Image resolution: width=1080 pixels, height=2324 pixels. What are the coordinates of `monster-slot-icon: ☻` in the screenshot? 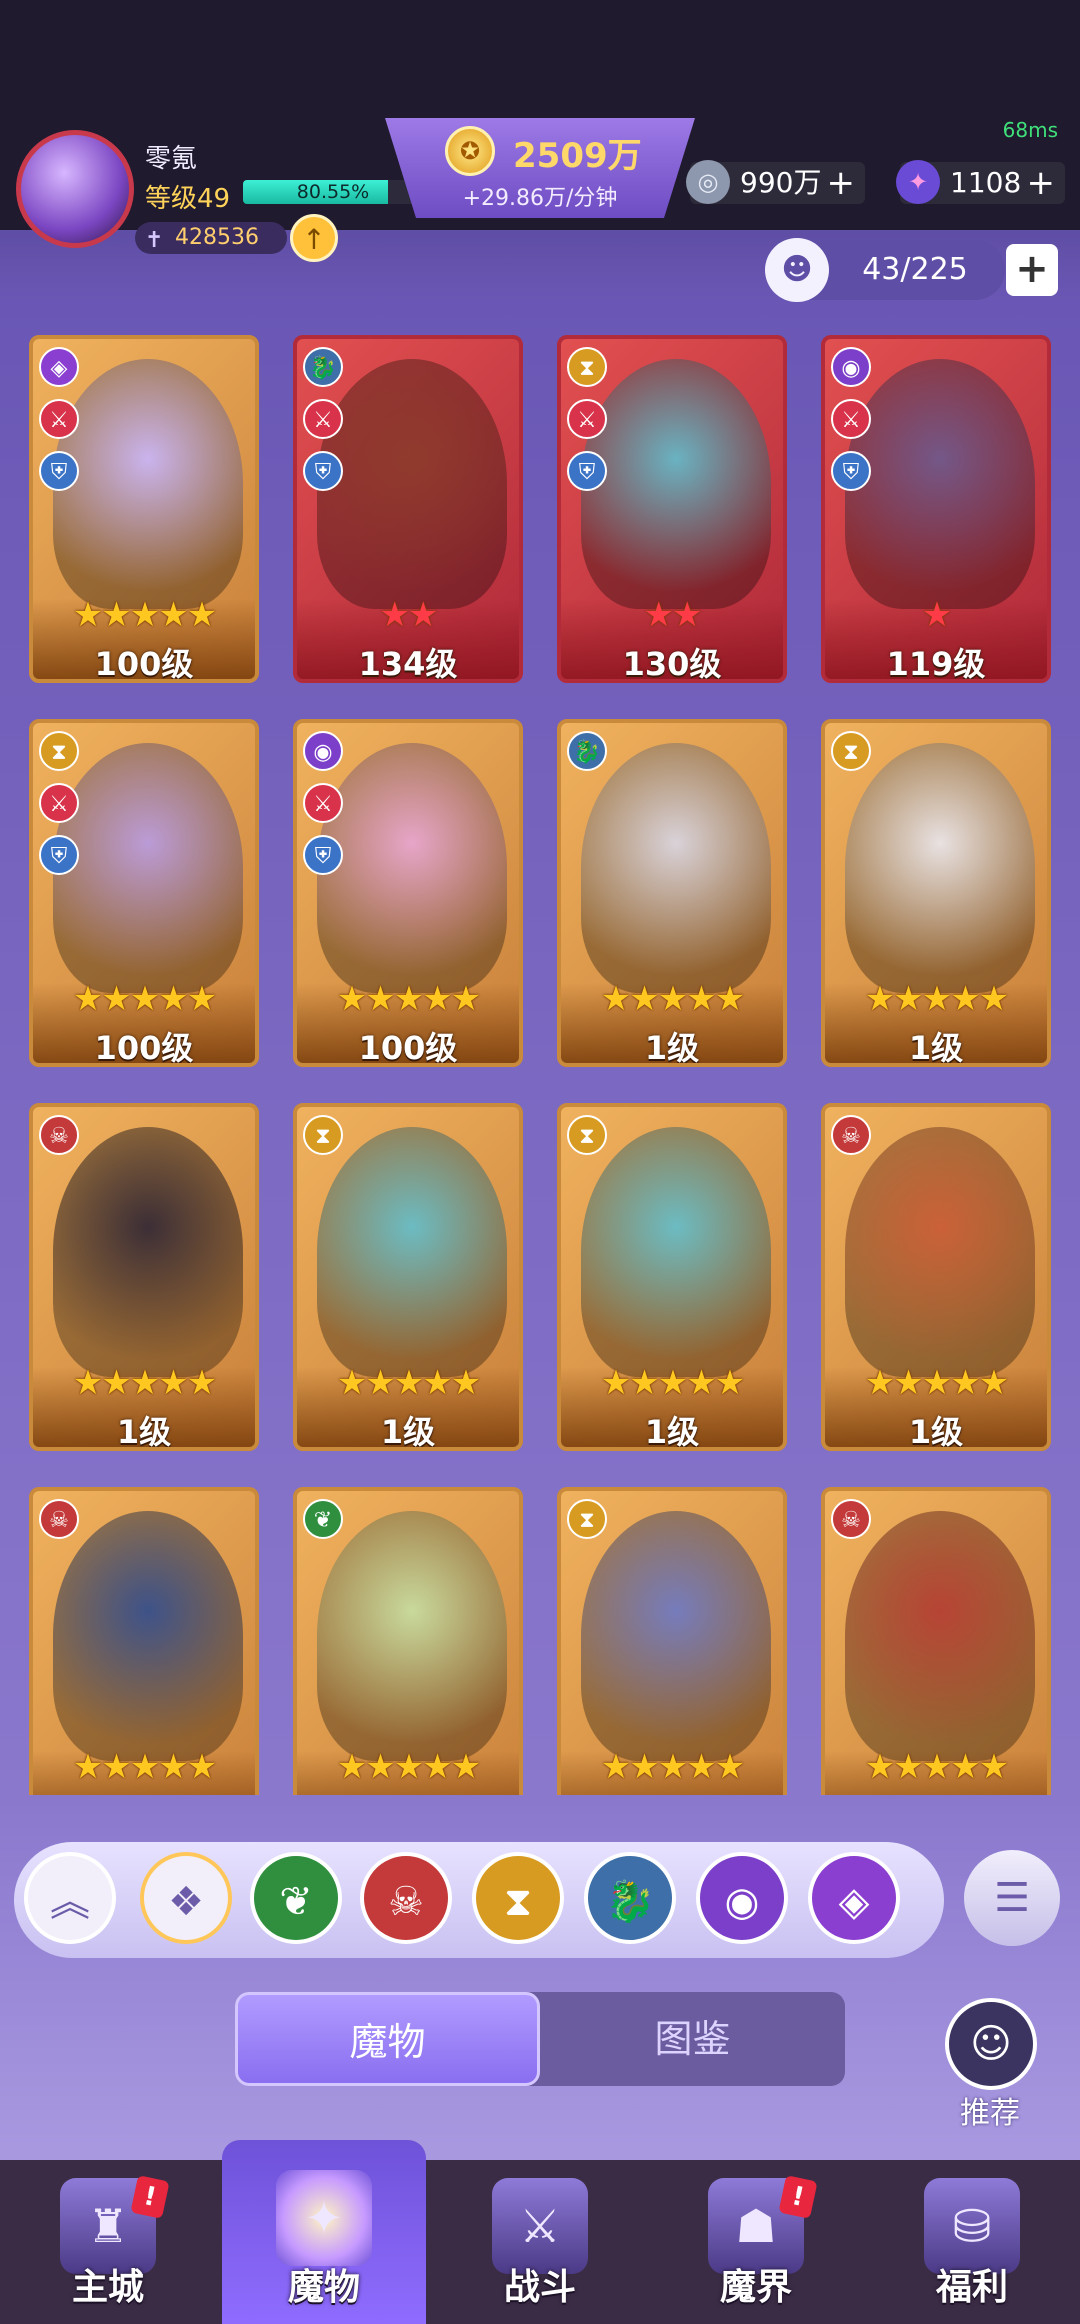 It's located at (797, 270).